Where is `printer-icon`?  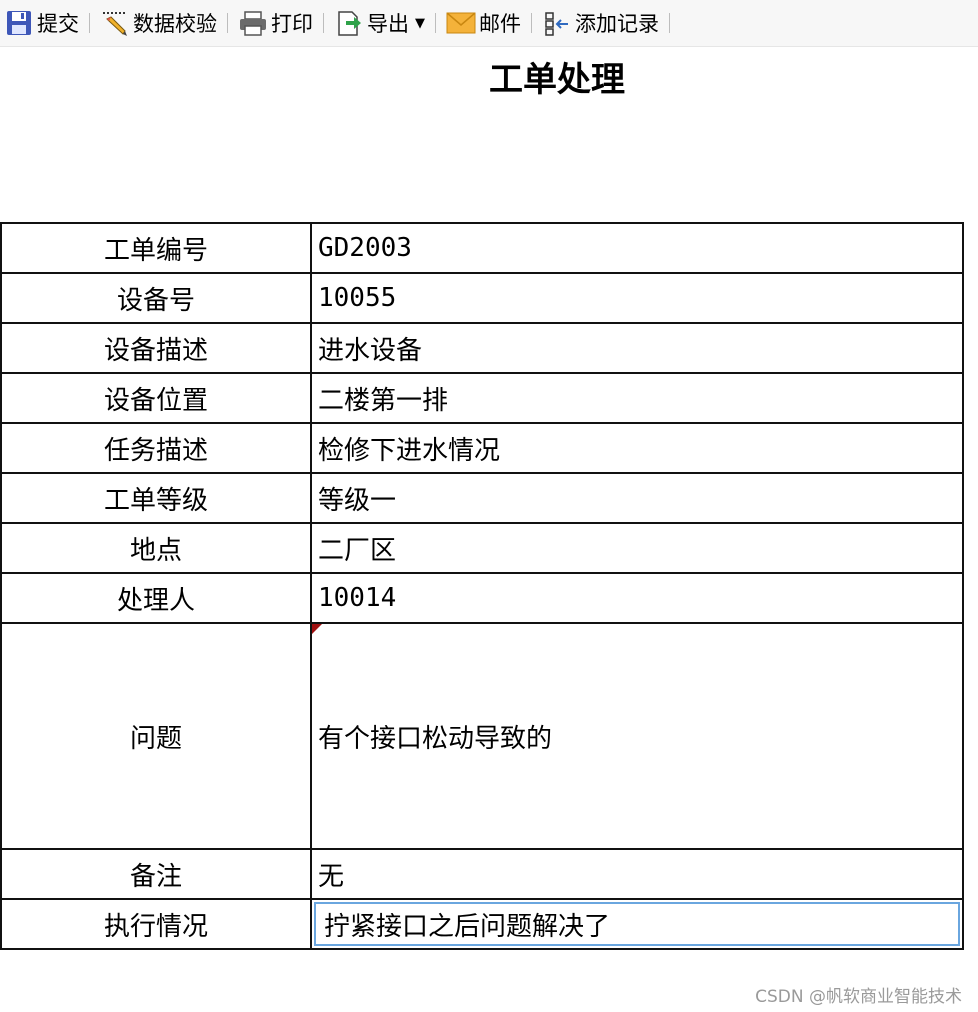 printer-icon is located at coordinates (253, 23).